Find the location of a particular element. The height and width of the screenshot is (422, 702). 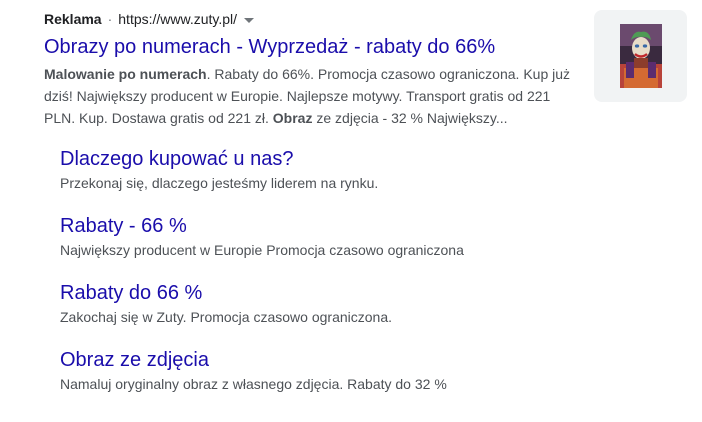

ad-label: Reklama is located at coordinates (73, 19).